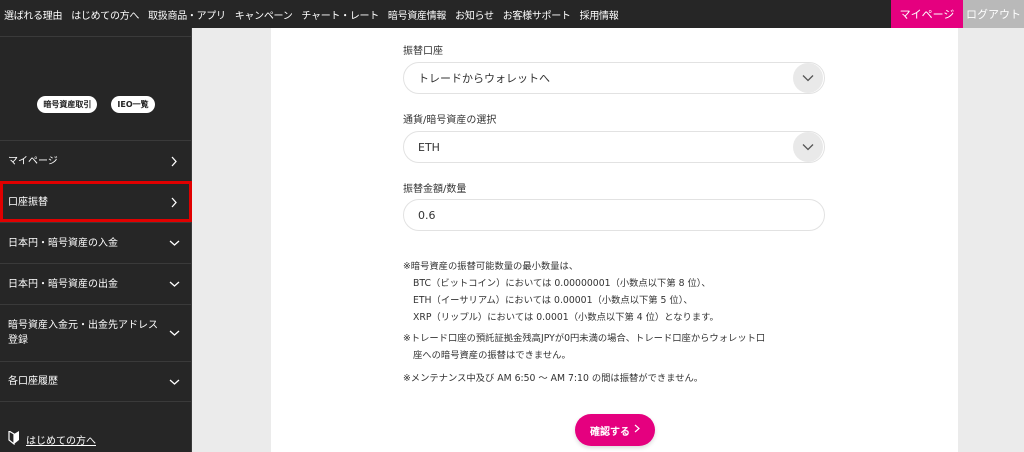 This screenshot has height=452, width=1024. Describe the element at coordinates (67, 104) in the screenshot. I see `tag-crypto-trade: 暗号資産取引` at that location.